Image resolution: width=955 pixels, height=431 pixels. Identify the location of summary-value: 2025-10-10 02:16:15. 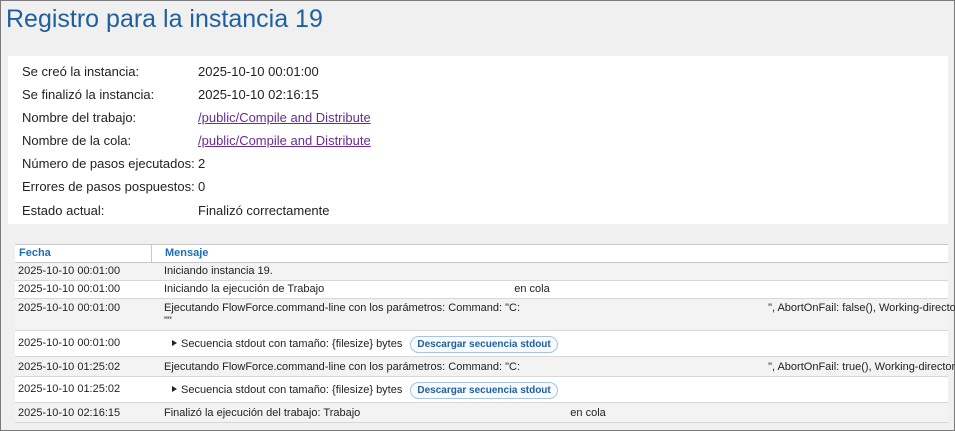
(258, 94).